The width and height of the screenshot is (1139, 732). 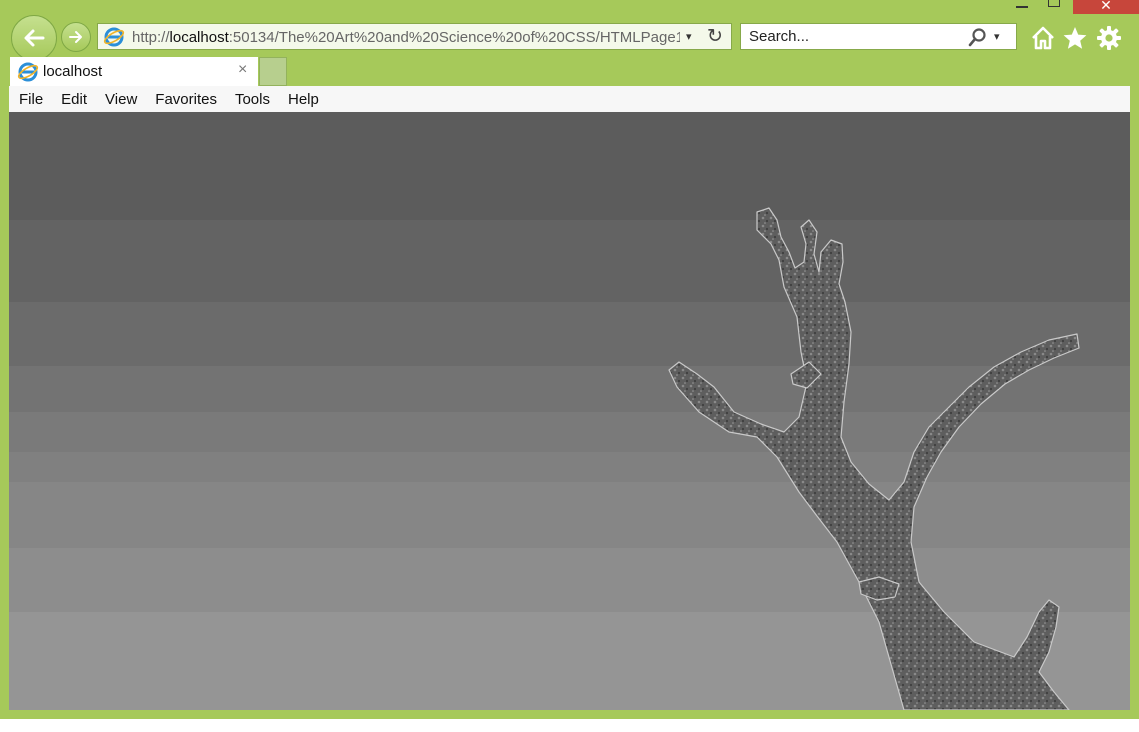 What do you see at coordinates (1054, 7) in the screenshot?
I see `maximize-button` at bounding box center [1054, 7].